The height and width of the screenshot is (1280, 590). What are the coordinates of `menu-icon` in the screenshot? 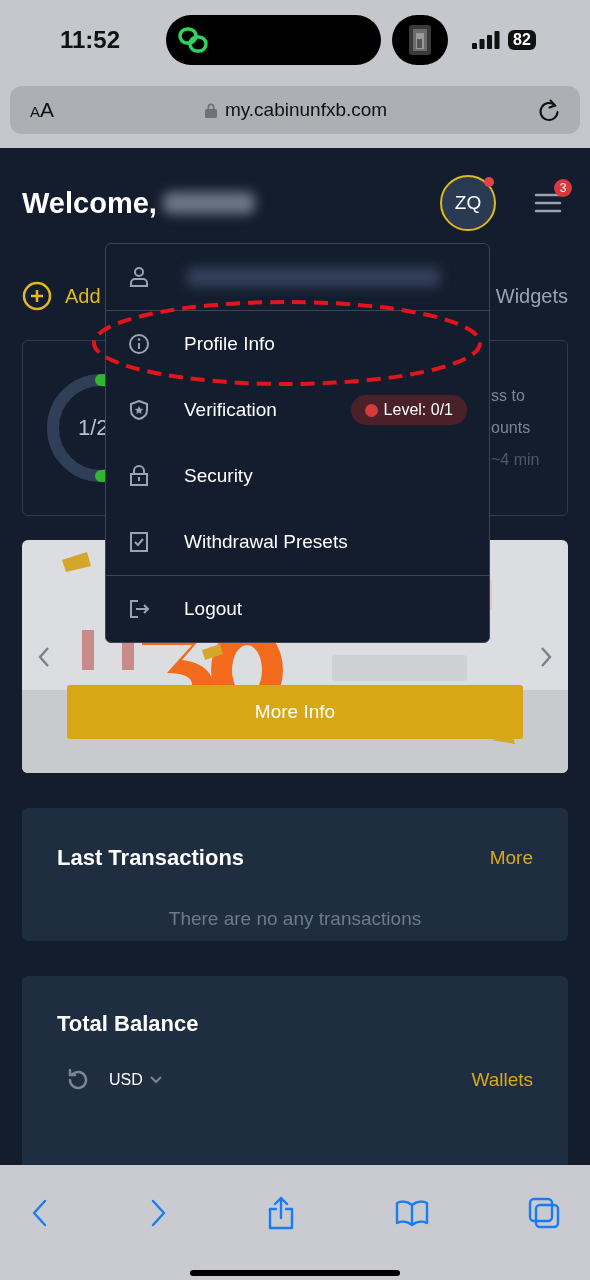 It's located at (548, 203).